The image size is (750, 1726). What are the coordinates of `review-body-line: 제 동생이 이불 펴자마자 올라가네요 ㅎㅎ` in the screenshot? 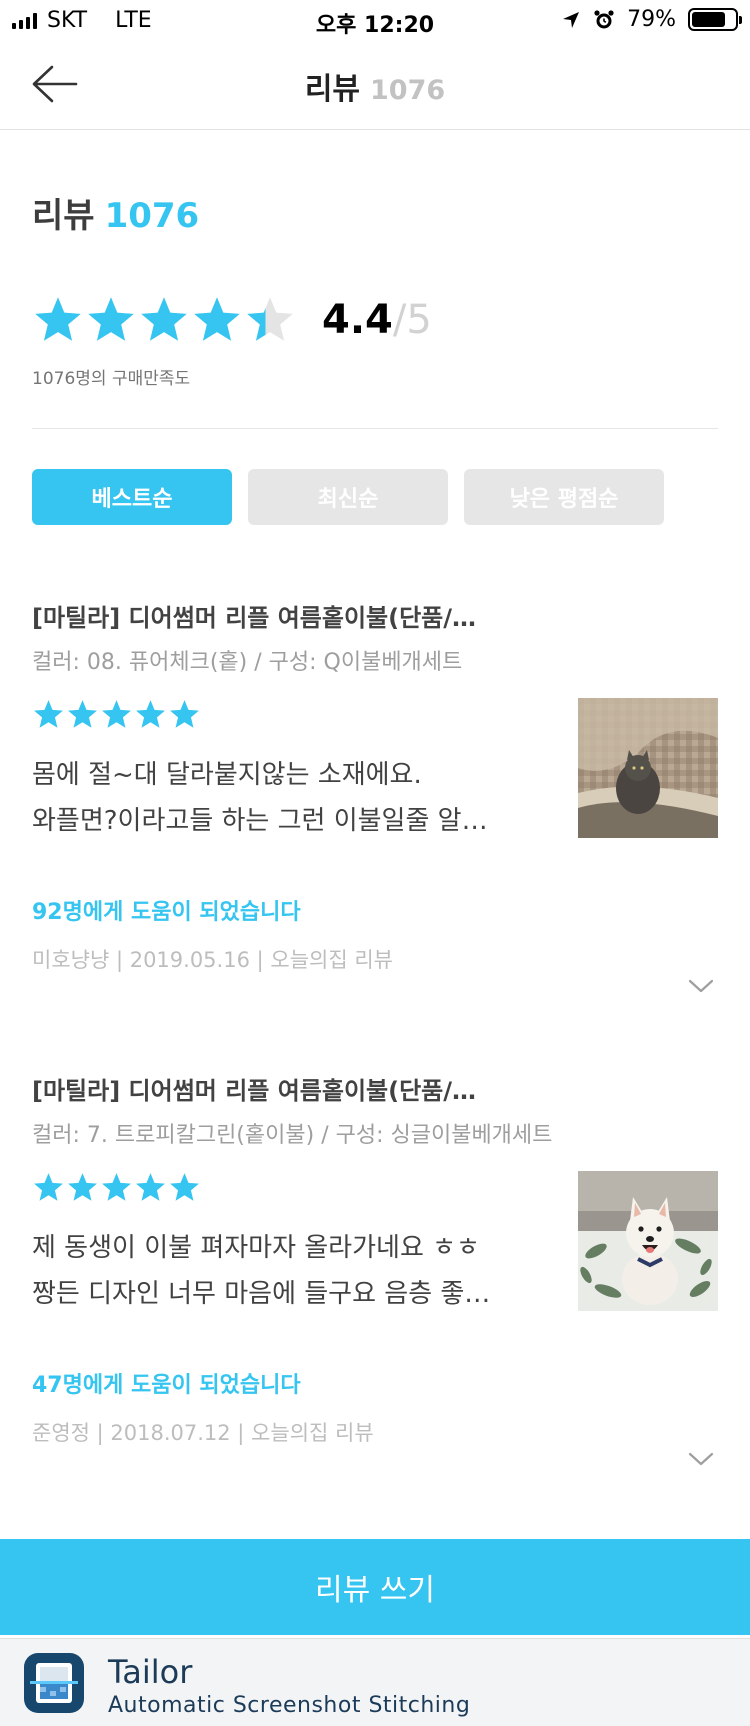 It's located at (256, 1248).